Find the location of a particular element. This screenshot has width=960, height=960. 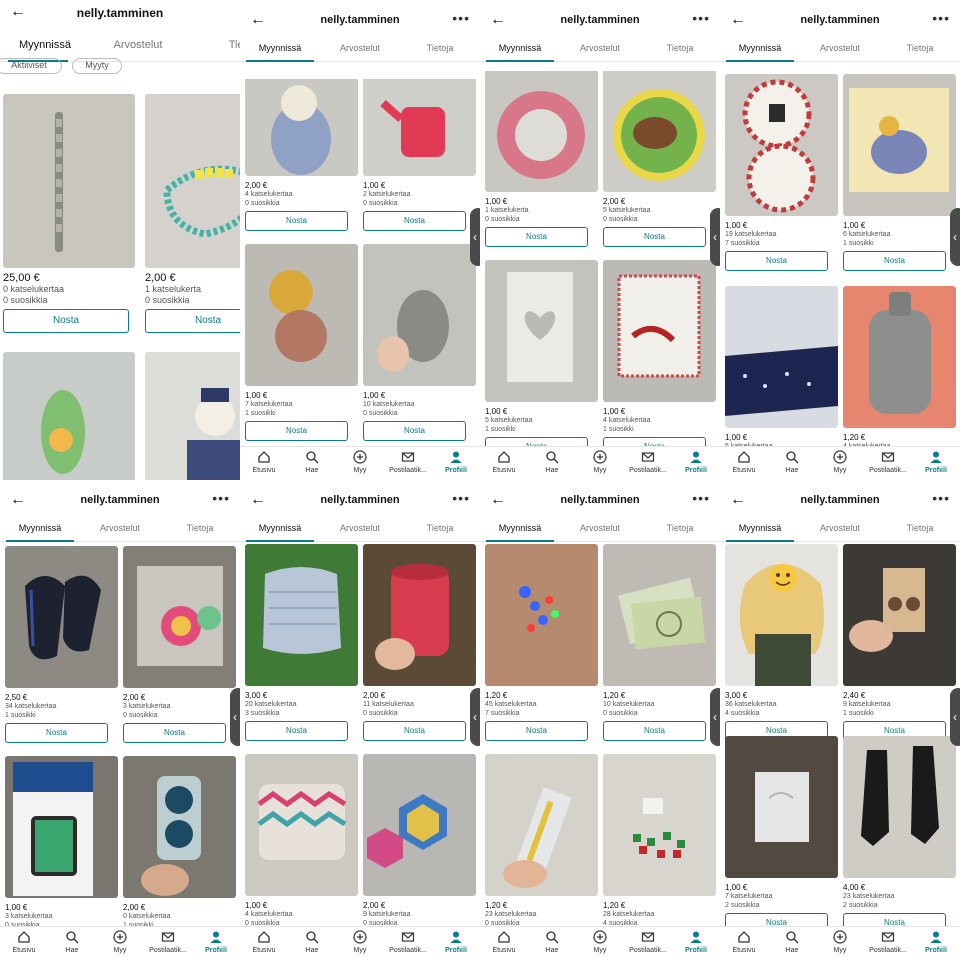

listing-card: 1,00 € 2 katselukertaa 0 suosikkia Nosta is located at coordinates (419, 147).